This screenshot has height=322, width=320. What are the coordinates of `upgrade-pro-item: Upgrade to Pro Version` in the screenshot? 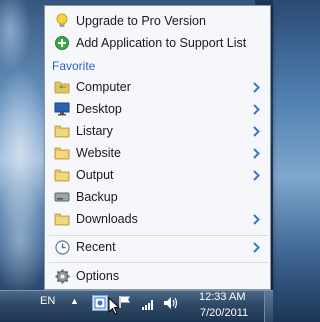 It's located at (157, 21).